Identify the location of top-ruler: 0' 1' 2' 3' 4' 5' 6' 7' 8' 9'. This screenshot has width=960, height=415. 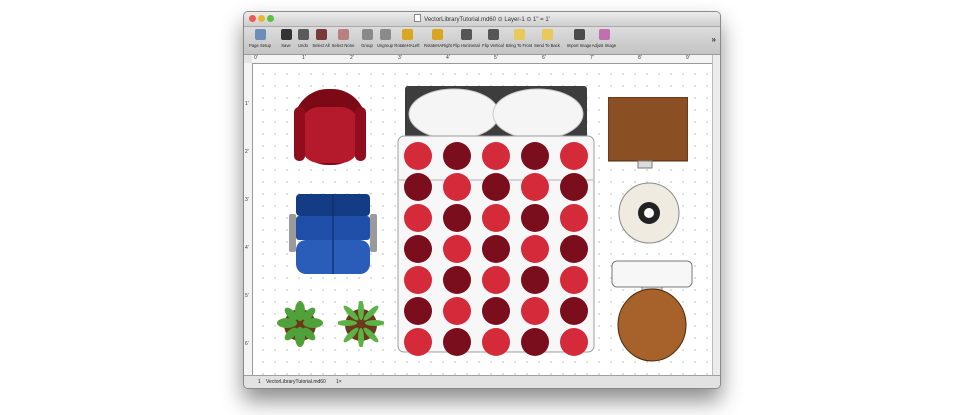
(482, 59).